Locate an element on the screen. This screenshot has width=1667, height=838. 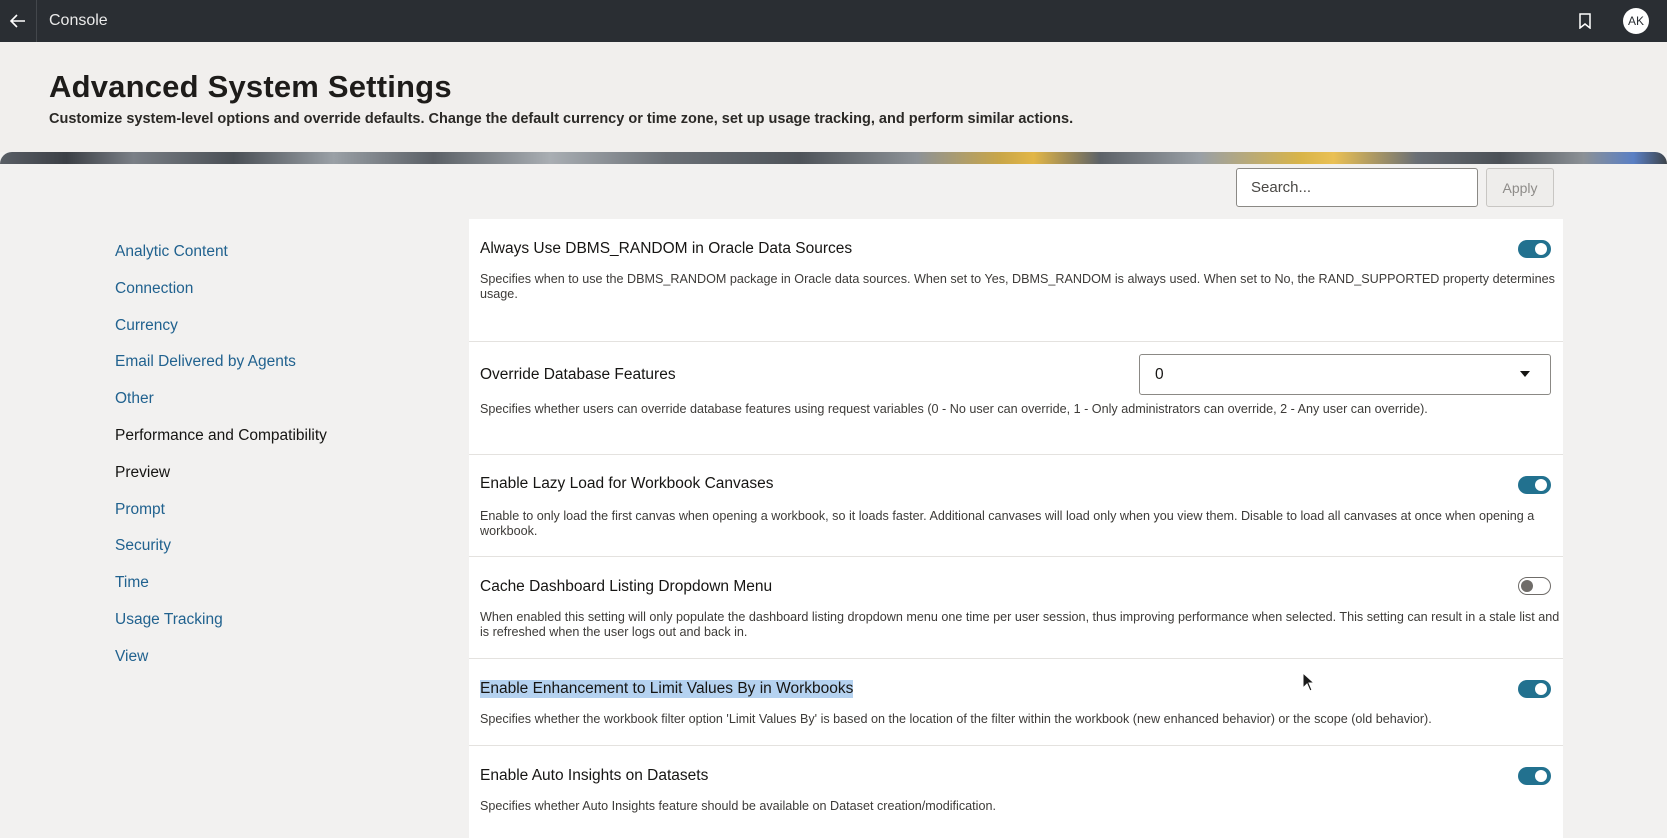
search-input is located at coordinates (1357, 187).